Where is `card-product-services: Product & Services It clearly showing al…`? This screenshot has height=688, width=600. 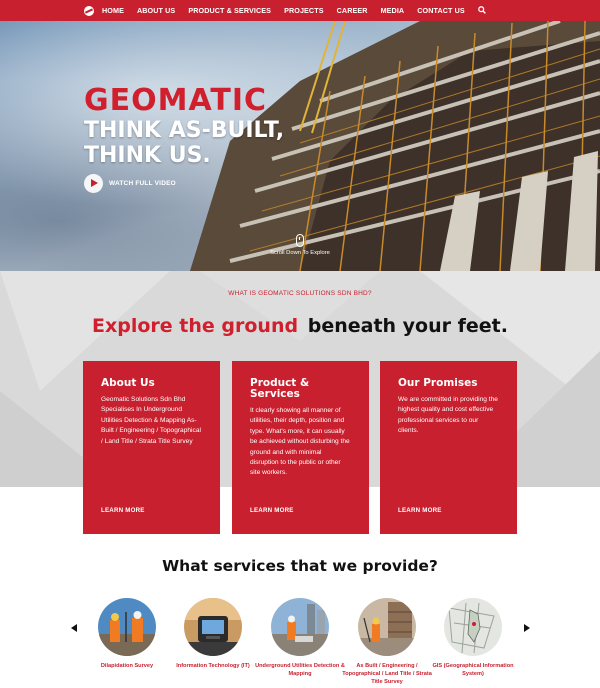
card-product-services: Product & Services It clearly showing al… is located at coordinates (300, 447).